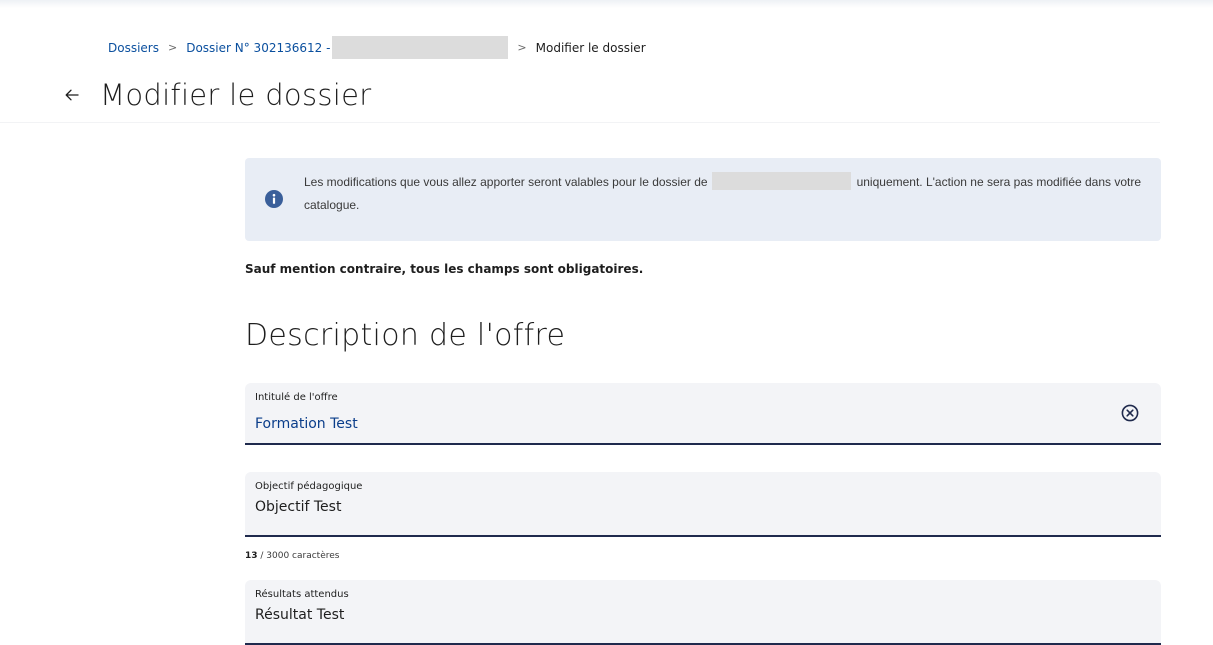 The height and width of the screenshot is (645, 1213). Describe the element at coordinates (302, 594) in the screenshot. I see `field-label: Résultats attendus` at that location.